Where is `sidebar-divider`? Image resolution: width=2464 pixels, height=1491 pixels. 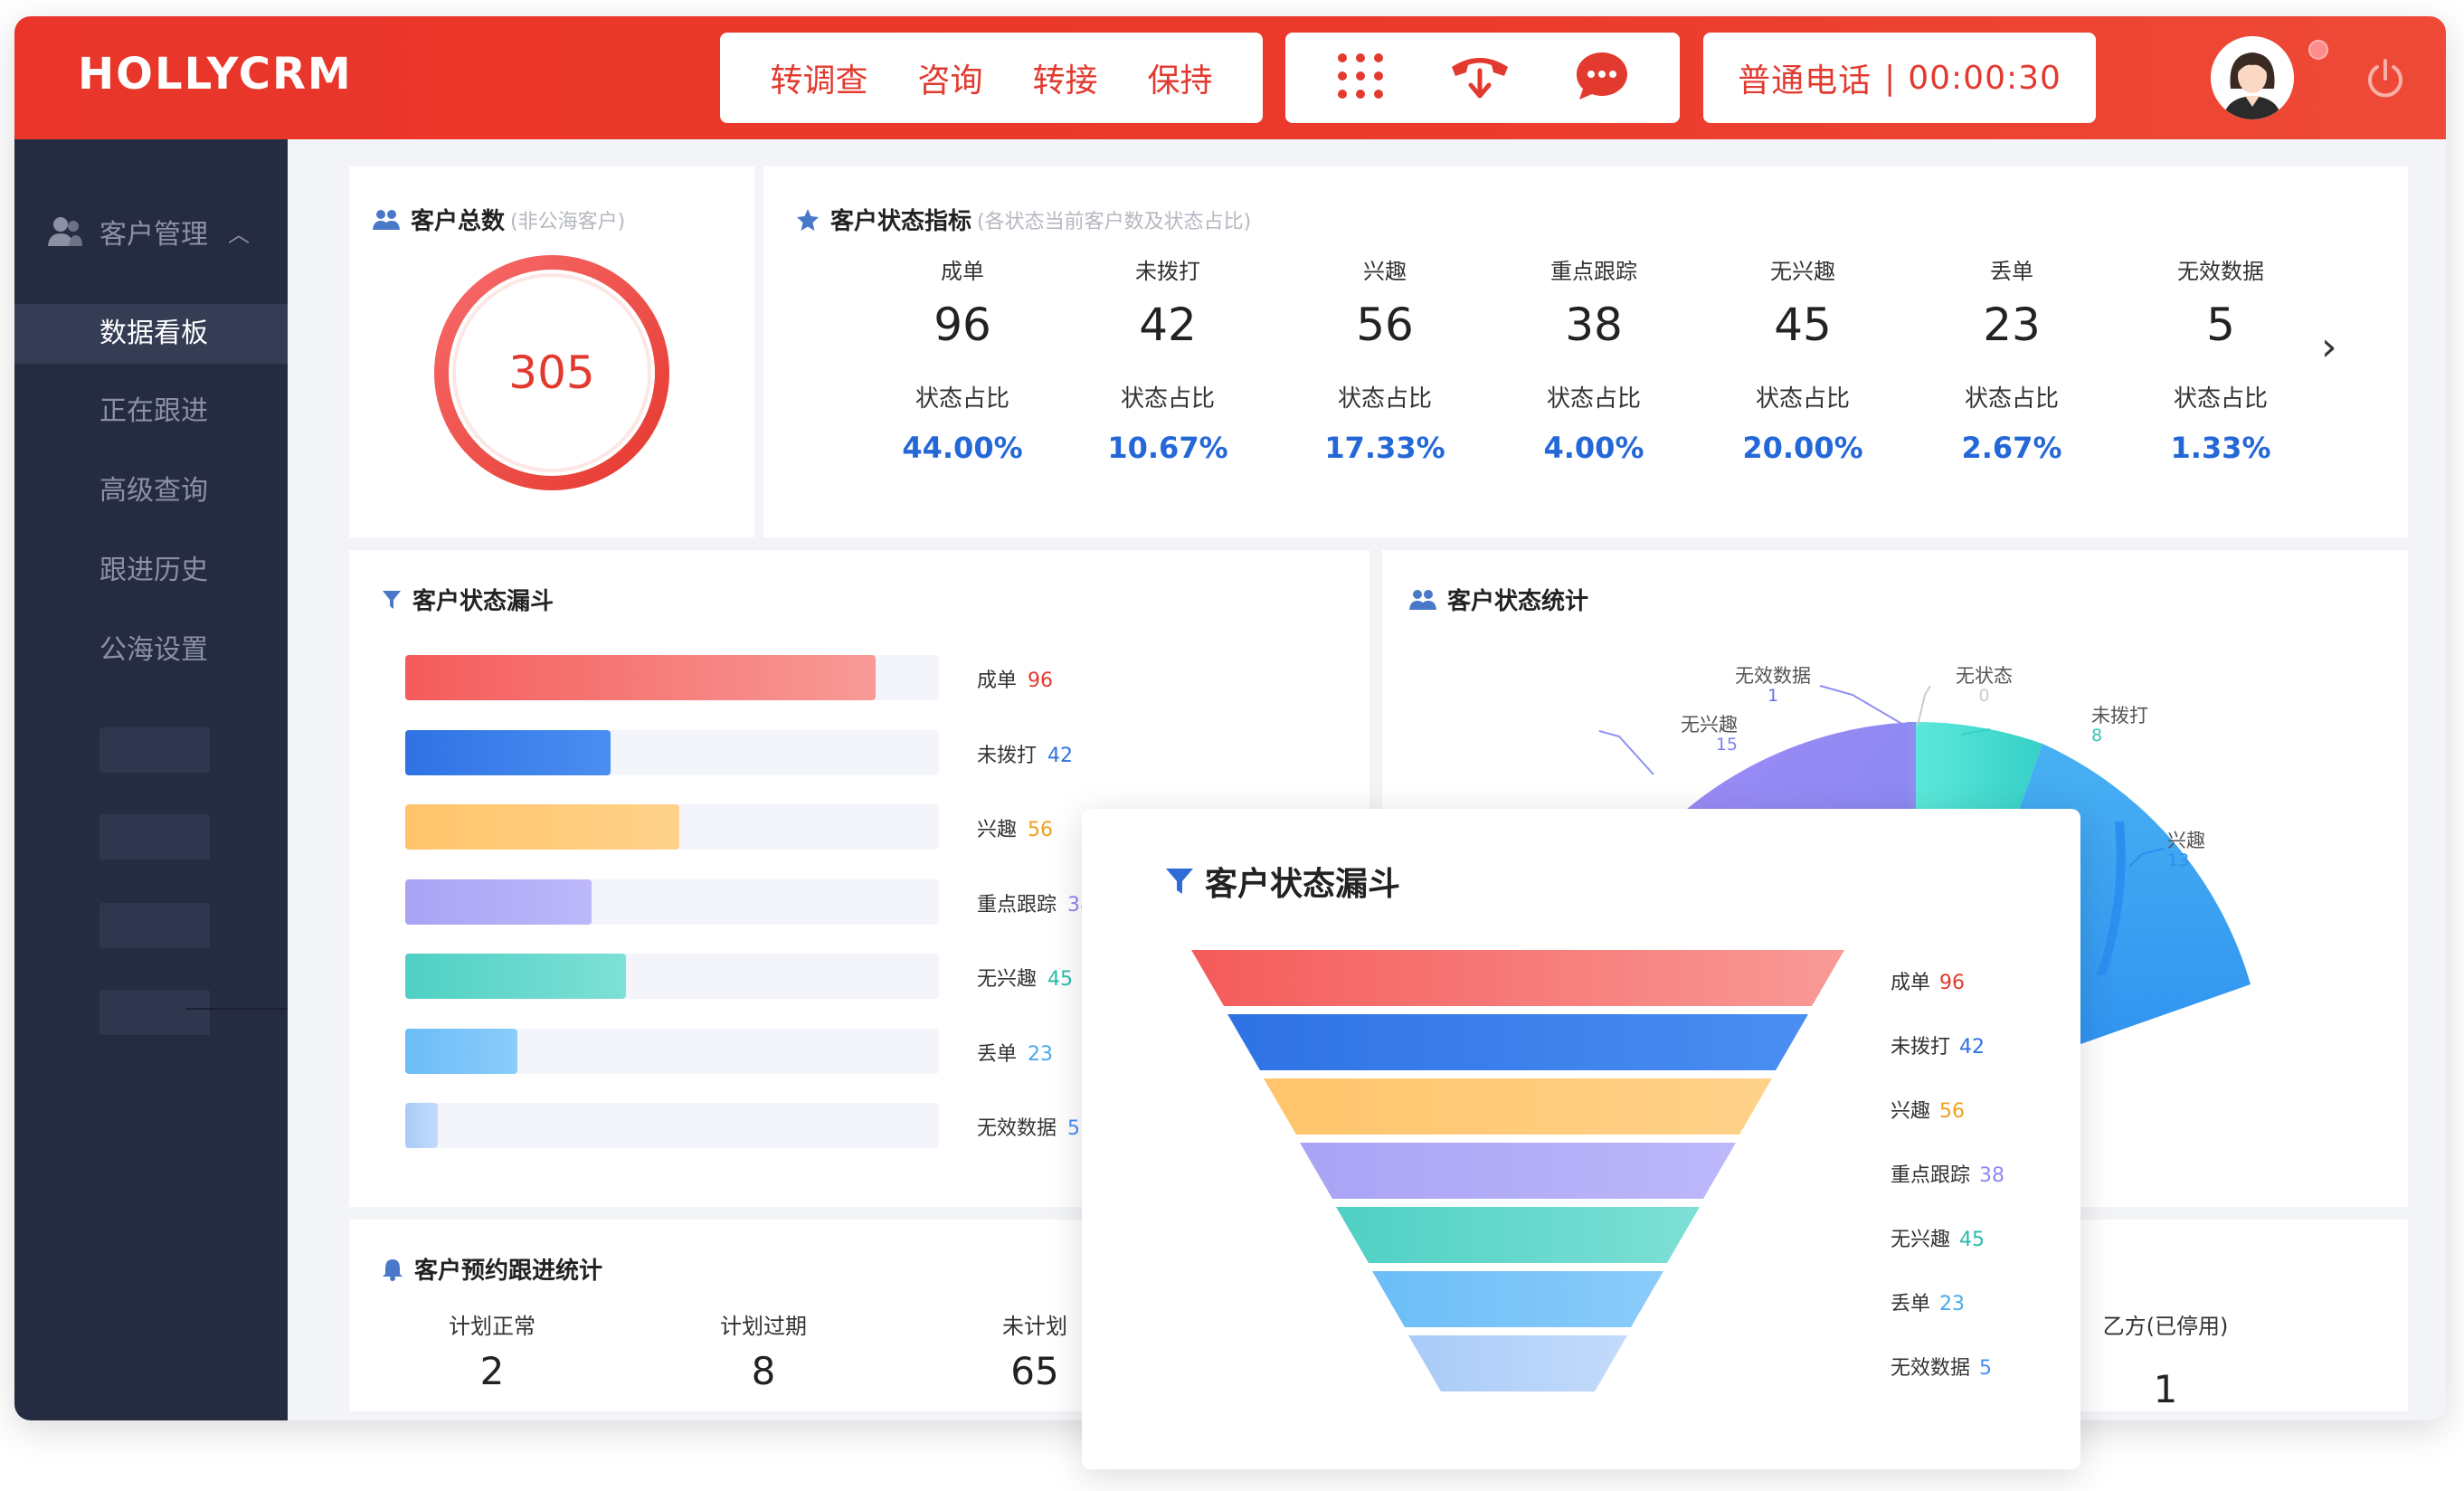
sidebar-divider is located at coordinates (237, 1009).